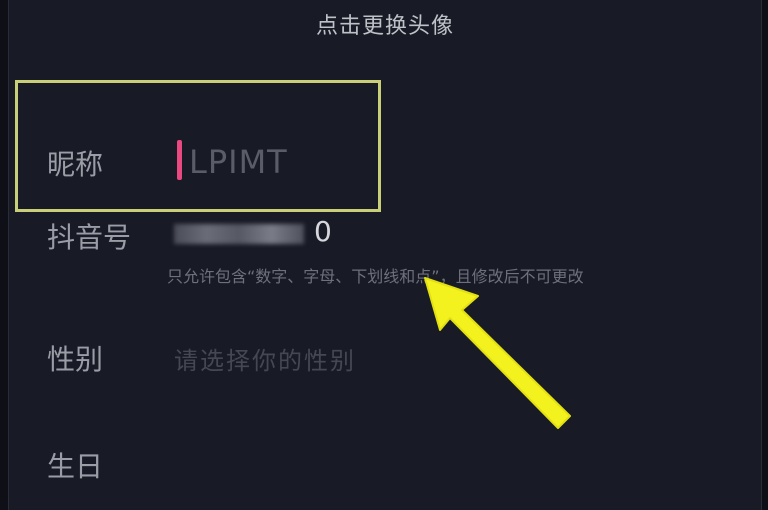 The image size is (768, 510). I want to click on annotation-arrow-shape, so click(497, 353).